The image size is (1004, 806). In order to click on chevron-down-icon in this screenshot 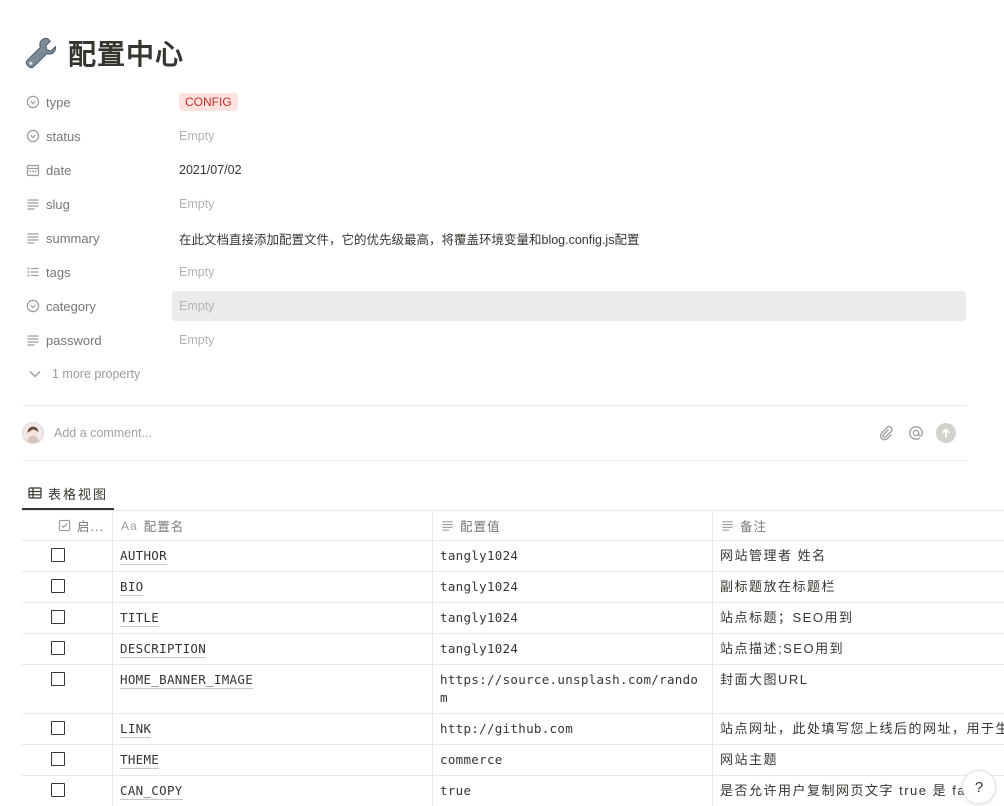, I will do `click(35, 374)`.